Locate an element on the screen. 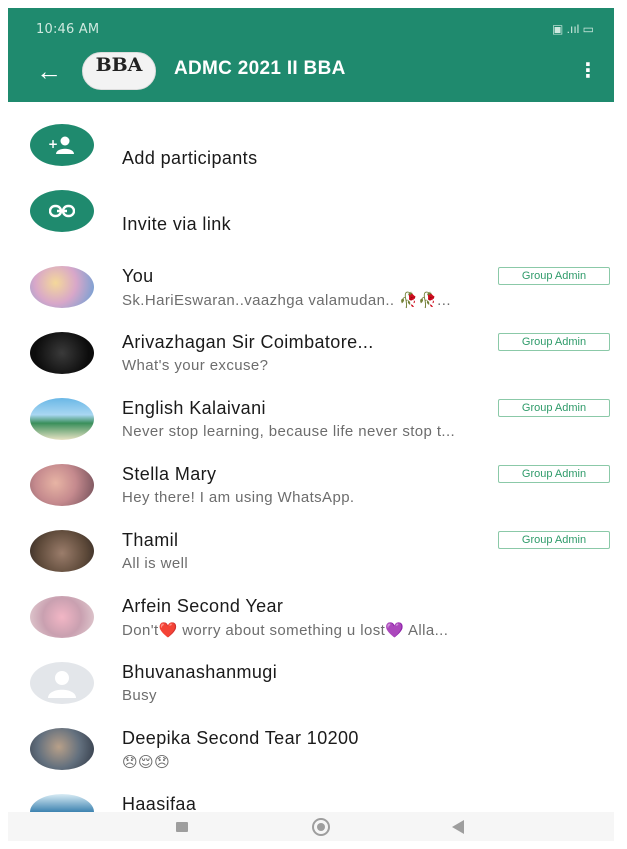 The width and height of the screenshot is (627, 849). system-nav-bar is located at coordinates (311, 826).